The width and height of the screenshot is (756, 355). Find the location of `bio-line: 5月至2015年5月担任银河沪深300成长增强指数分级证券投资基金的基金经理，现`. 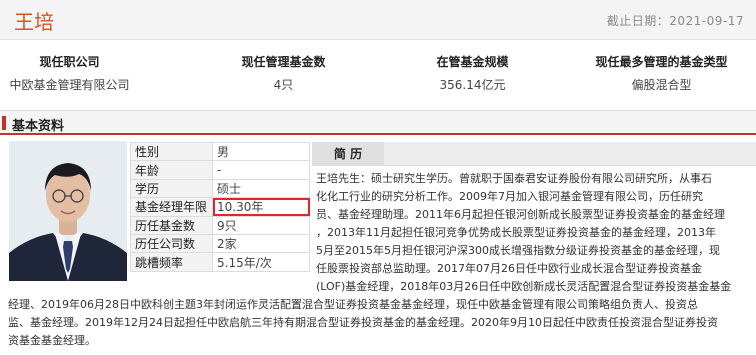

bio-line: 5月至2015年5月担任银河沪深300成长增强指数分级证券投资基金的基金经理，现 is located at coordinates (518, 250).